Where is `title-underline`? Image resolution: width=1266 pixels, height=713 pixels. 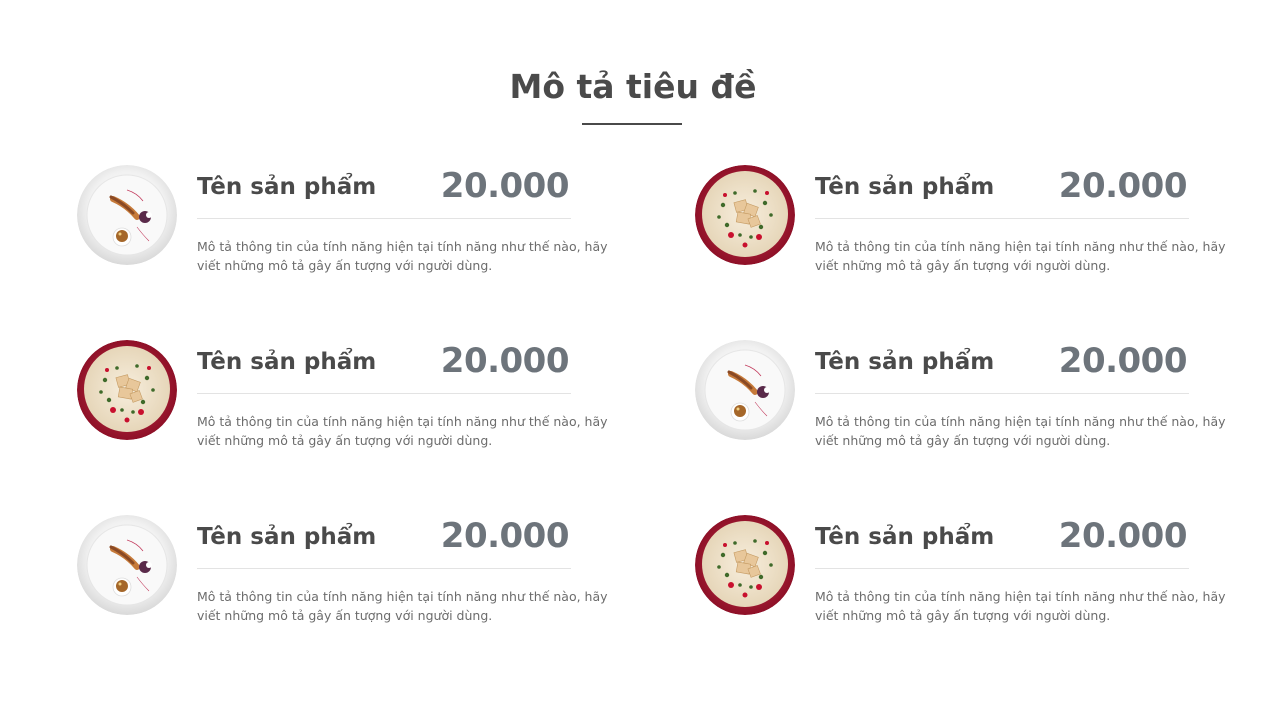
title-underline is located at coordinates (632, 124).